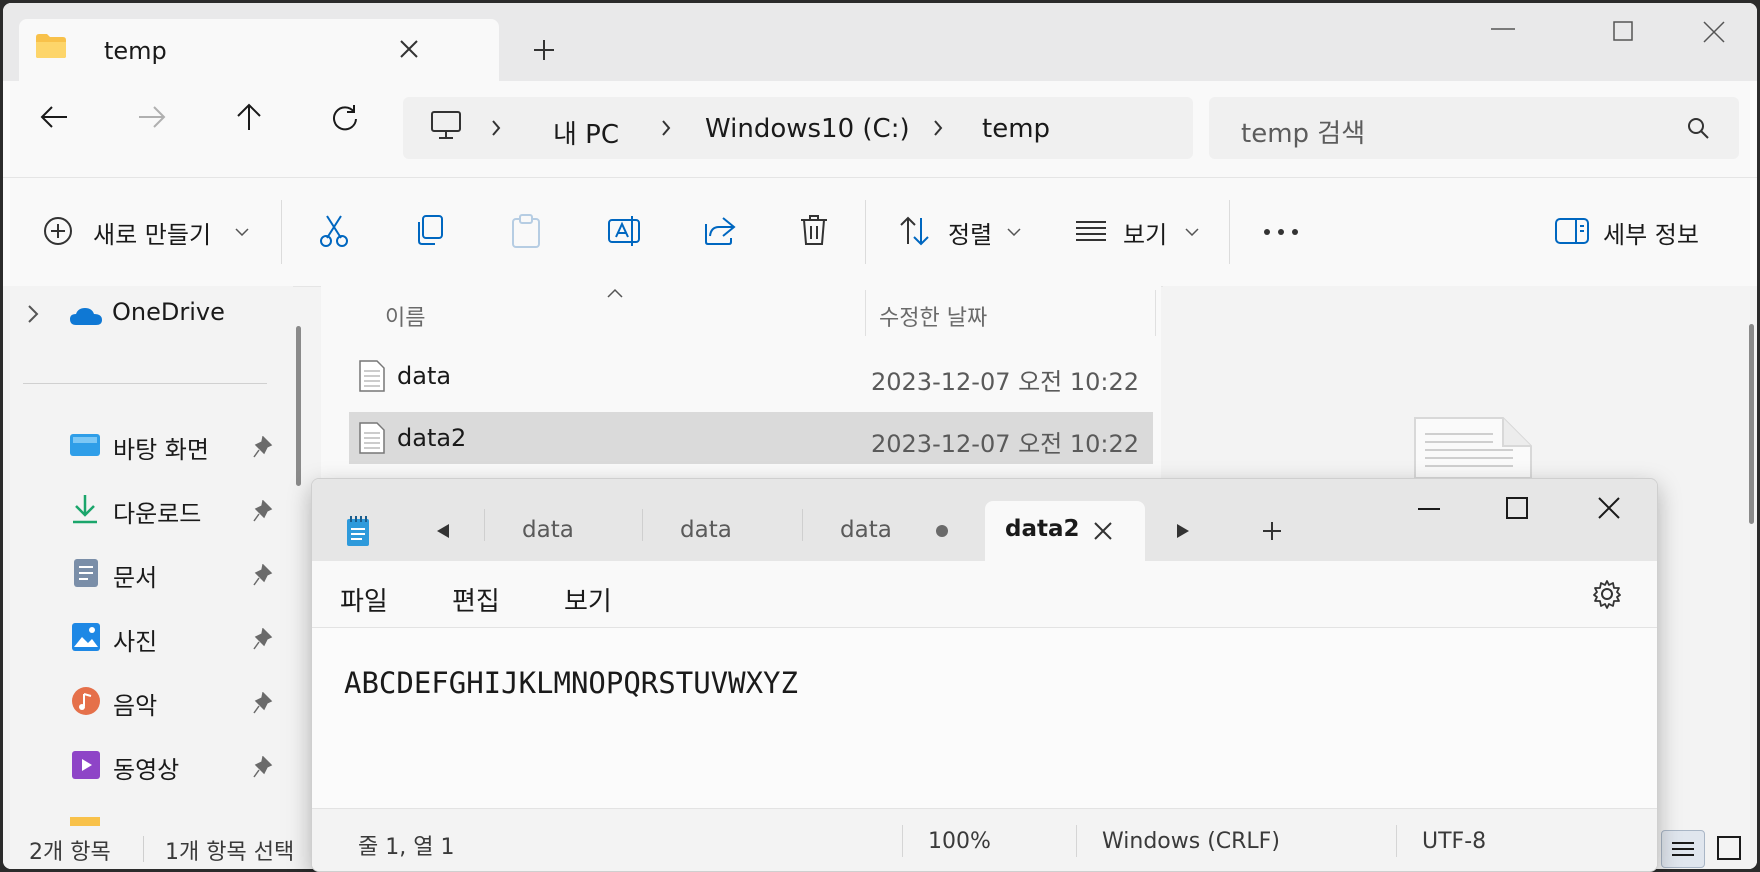  Describe the element at coordinates (588, 599) in the screenshot. I see `menu-view: 보기` at that location.